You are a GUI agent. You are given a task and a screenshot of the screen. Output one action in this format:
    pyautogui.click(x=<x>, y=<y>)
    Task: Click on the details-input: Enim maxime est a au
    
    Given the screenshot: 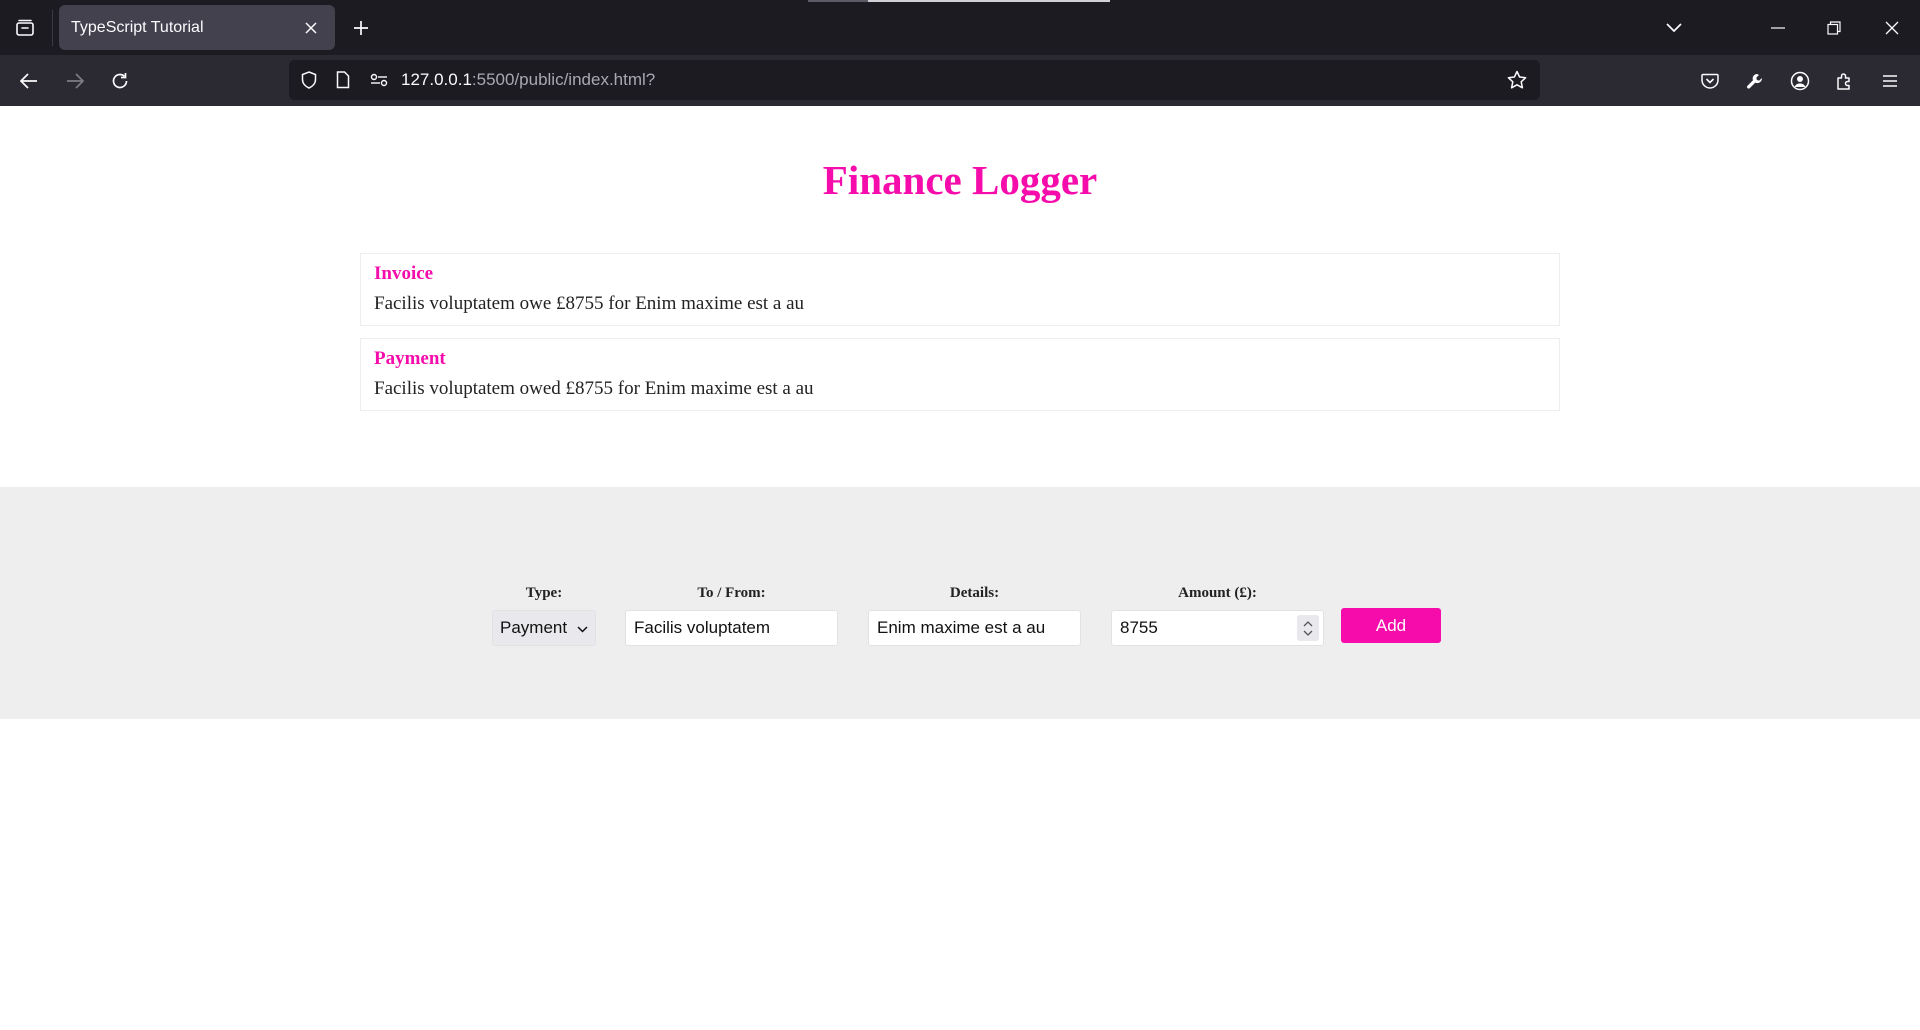 What is the action you would take?
    pyautogui.click(x=974, y=628)
    